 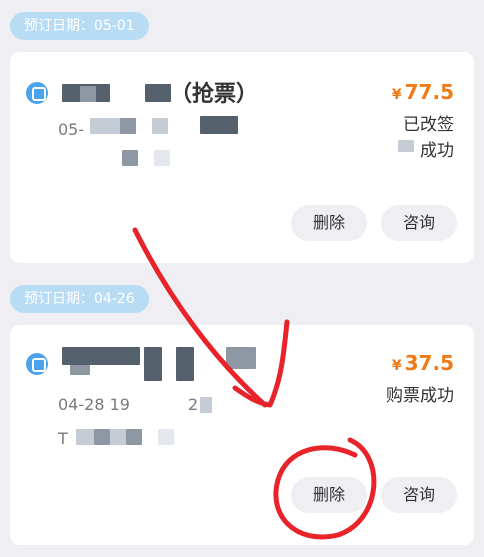 I want to click on order-price: ¥77.5, so click(x=423, y=92).